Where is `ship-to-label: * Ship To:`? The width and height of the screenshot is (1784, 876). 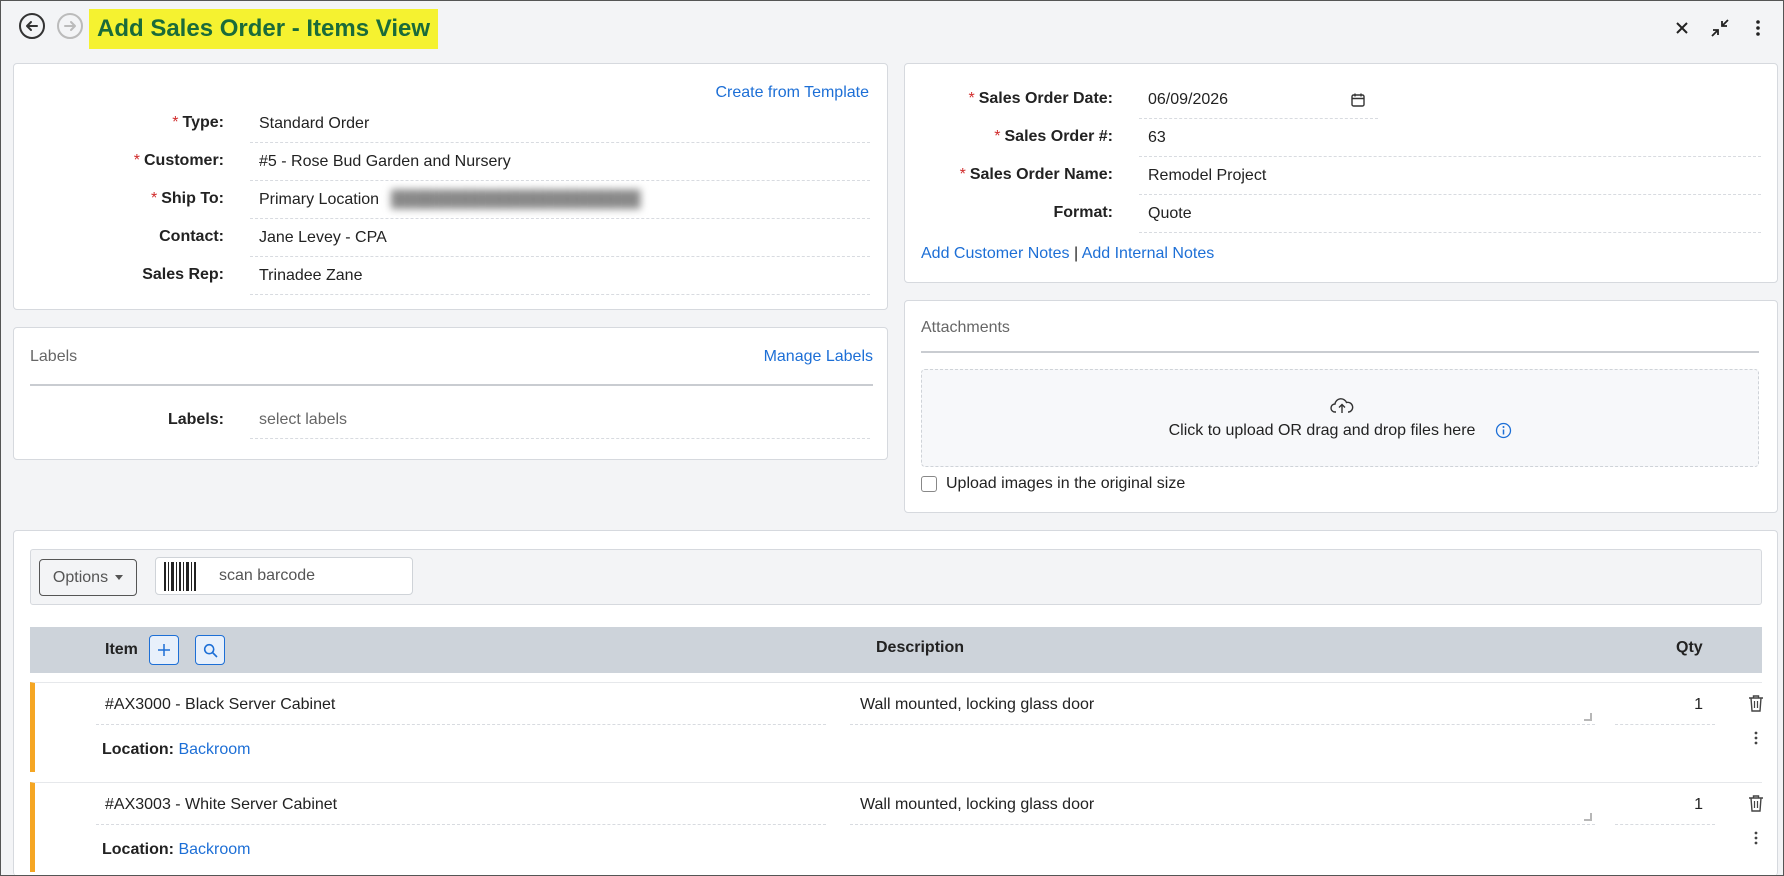 ship-to-label: * Ship To: is located at coordinates (187, 198).